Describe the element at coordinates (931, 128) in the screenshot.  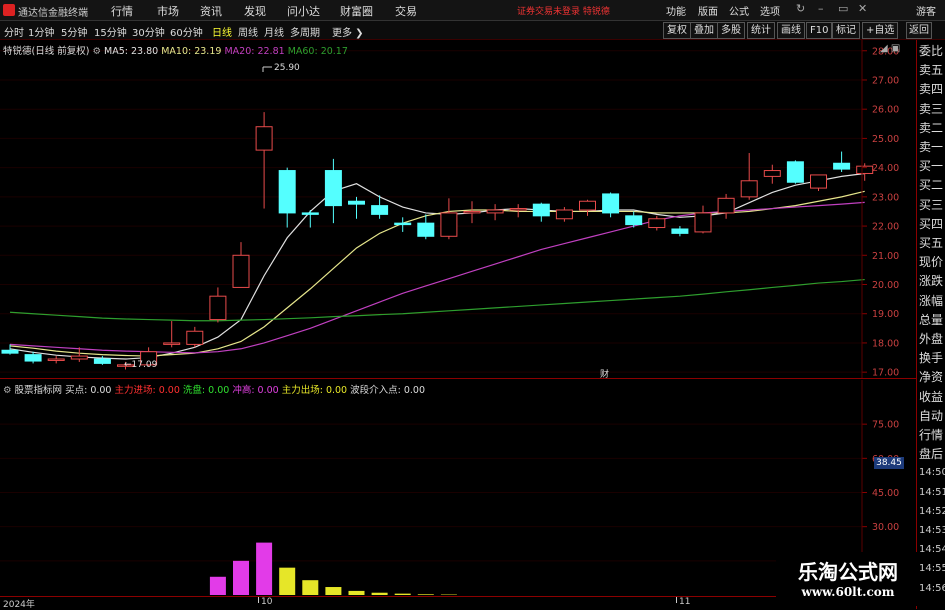
I see `side-panel-label: 卖二` at that location.